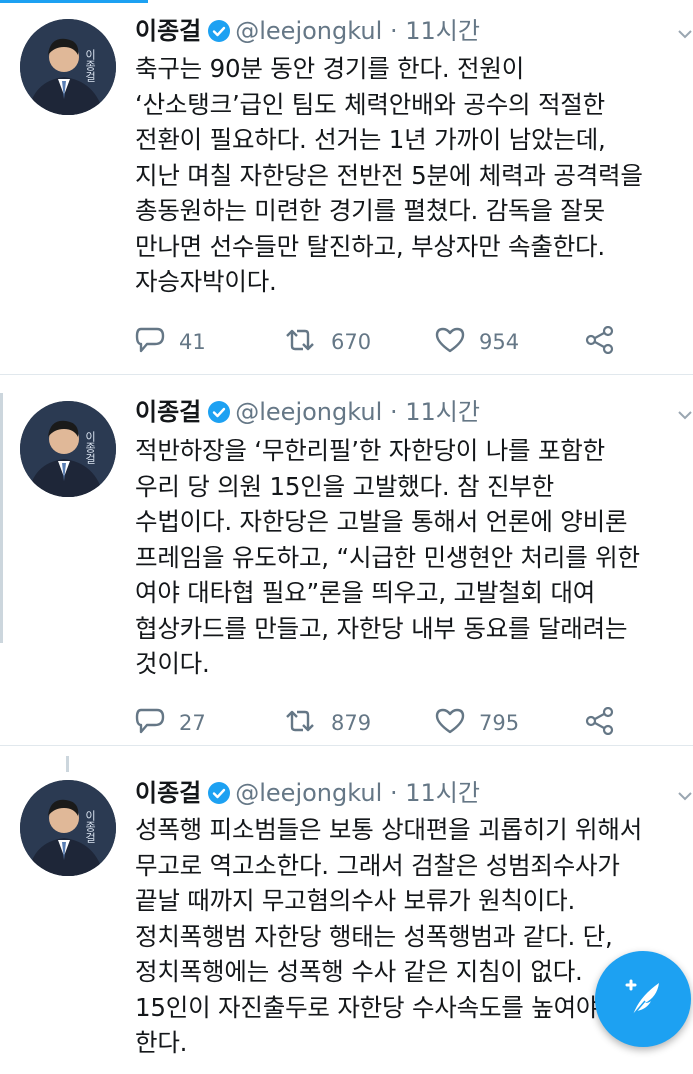  Describe the element at coordinates (351, 342) in the screenshot. I see `retweet-count: 670` at that location.